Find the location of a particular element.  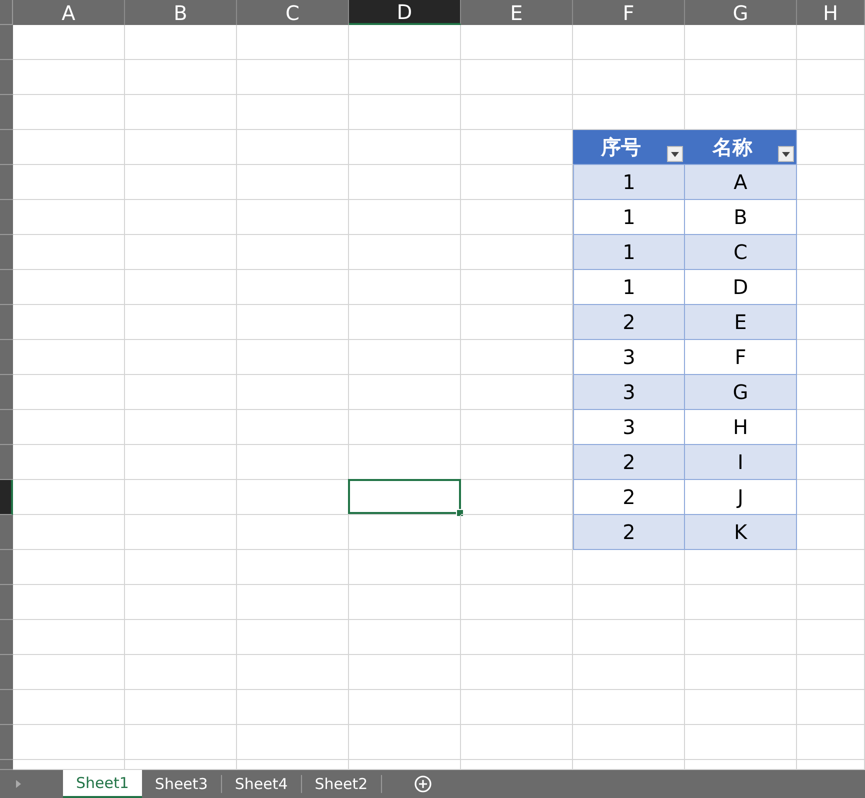

column-header: B is located at coordinates (181, 12).